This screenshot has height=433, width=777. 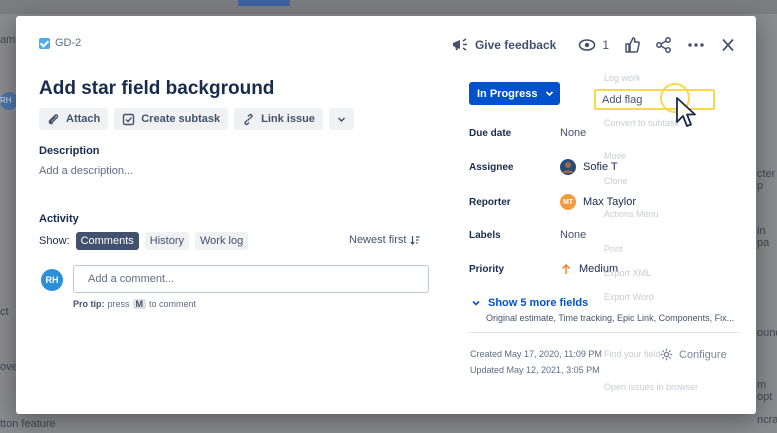 I want to click on share-icon, so click(x=663, y=45).